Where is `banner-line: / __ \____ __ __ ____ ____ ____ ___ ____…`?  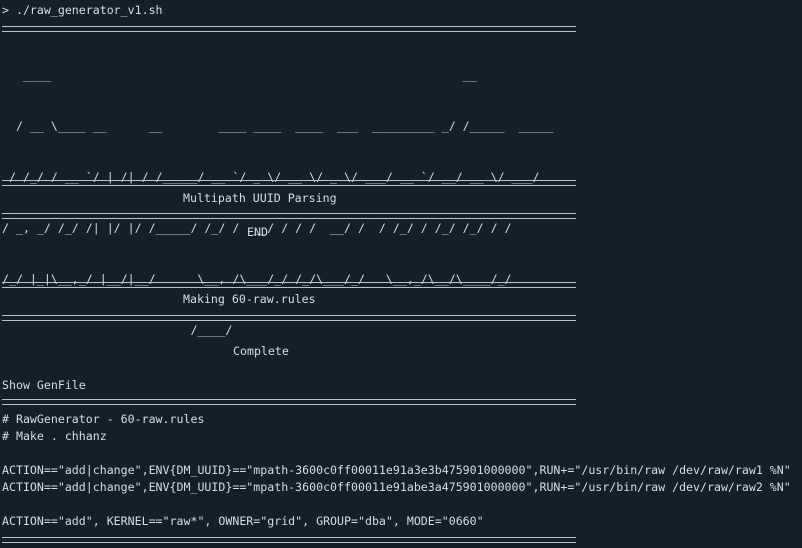 banner-line: / __ \____ __ __ ____ ____ ____ ___ ____… is located at coordinates (278, 126).